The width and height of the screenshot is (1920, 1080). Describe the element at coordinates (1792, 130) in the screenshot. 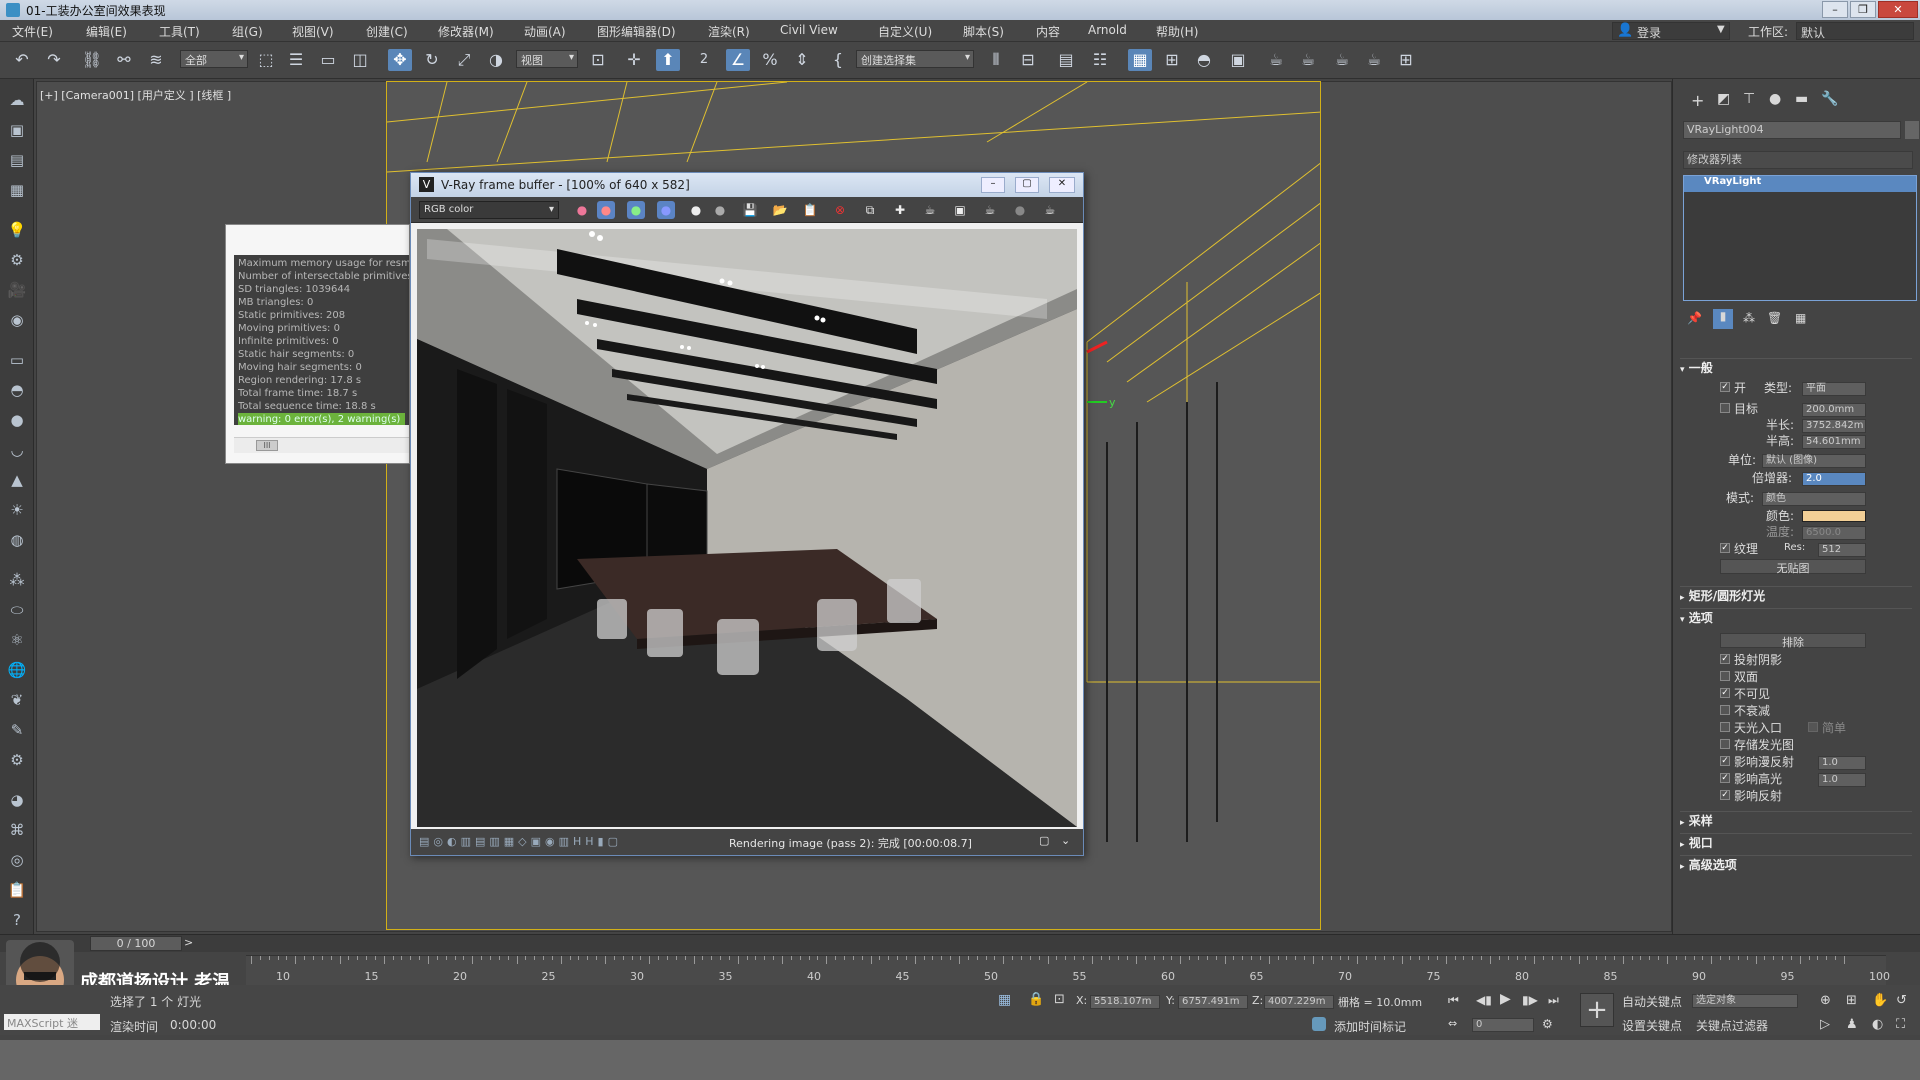

I see `object-name-field: VRayLight004` at that location.